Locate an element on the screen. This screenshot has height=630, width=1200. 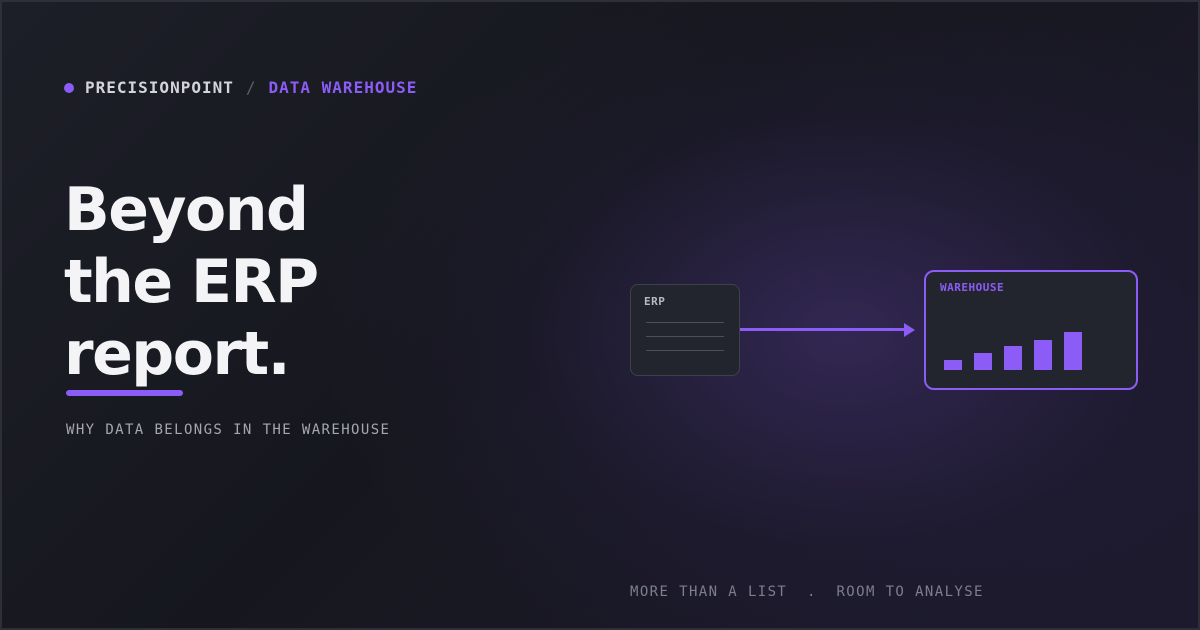
brand-dot-icon is located at coordinates (69, 87).